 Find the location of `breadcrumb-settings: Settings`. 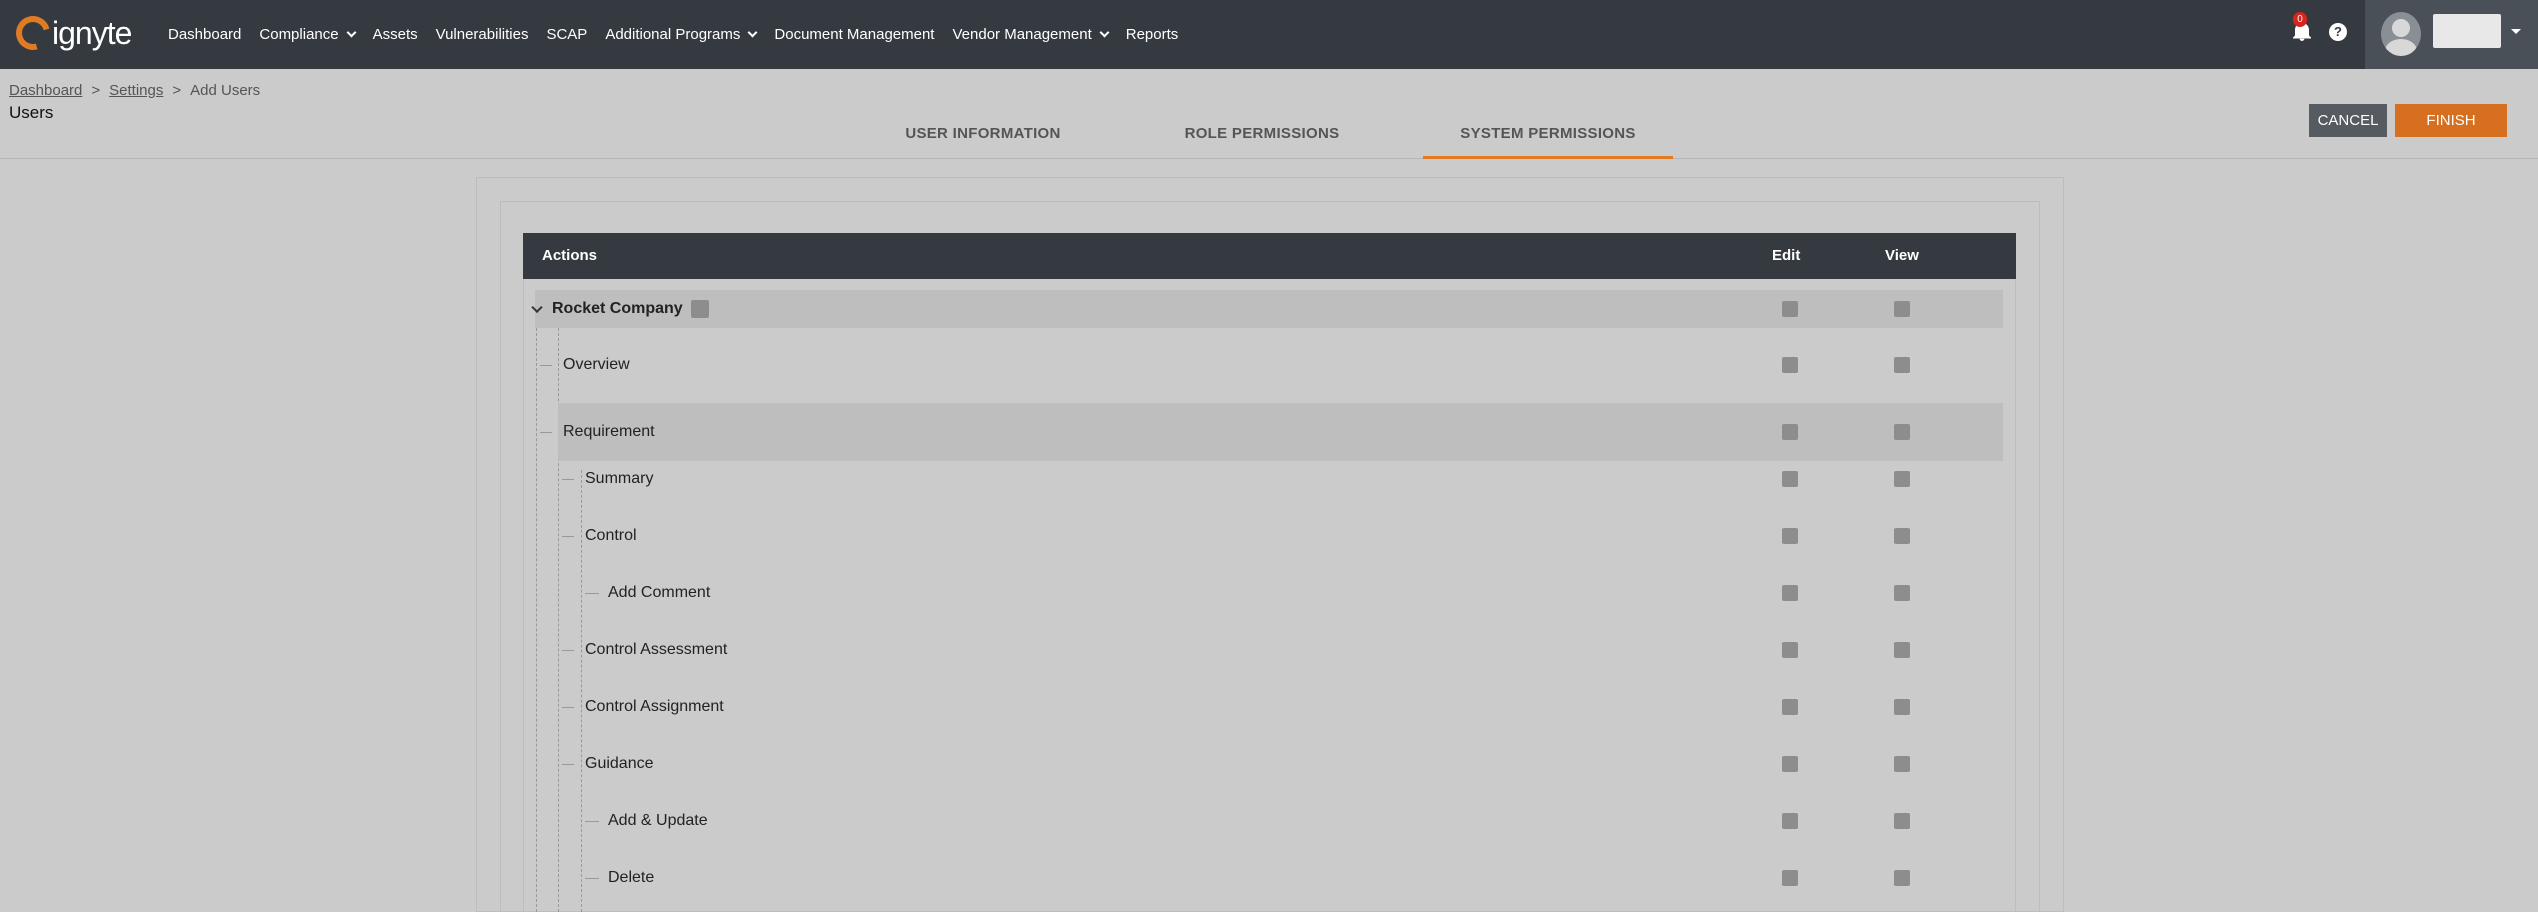

breadcrumb-settings: Settings is located at coordinates (136, 90).